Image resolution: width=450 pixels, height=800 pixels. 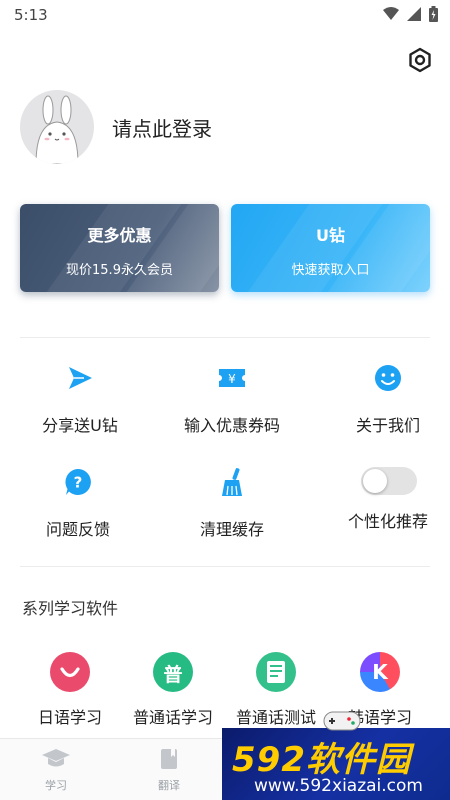 I want to click on watermark-logo: 592软件园 www.592xiazai.com, so click(x=336, y=764).